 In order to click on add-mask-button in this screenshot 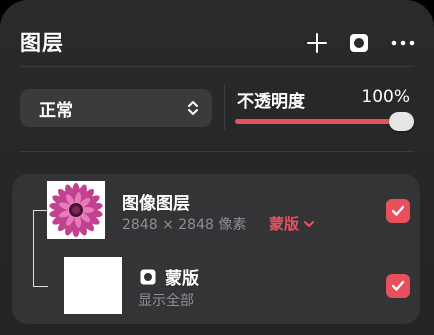, I will do `click(359, 43)`.